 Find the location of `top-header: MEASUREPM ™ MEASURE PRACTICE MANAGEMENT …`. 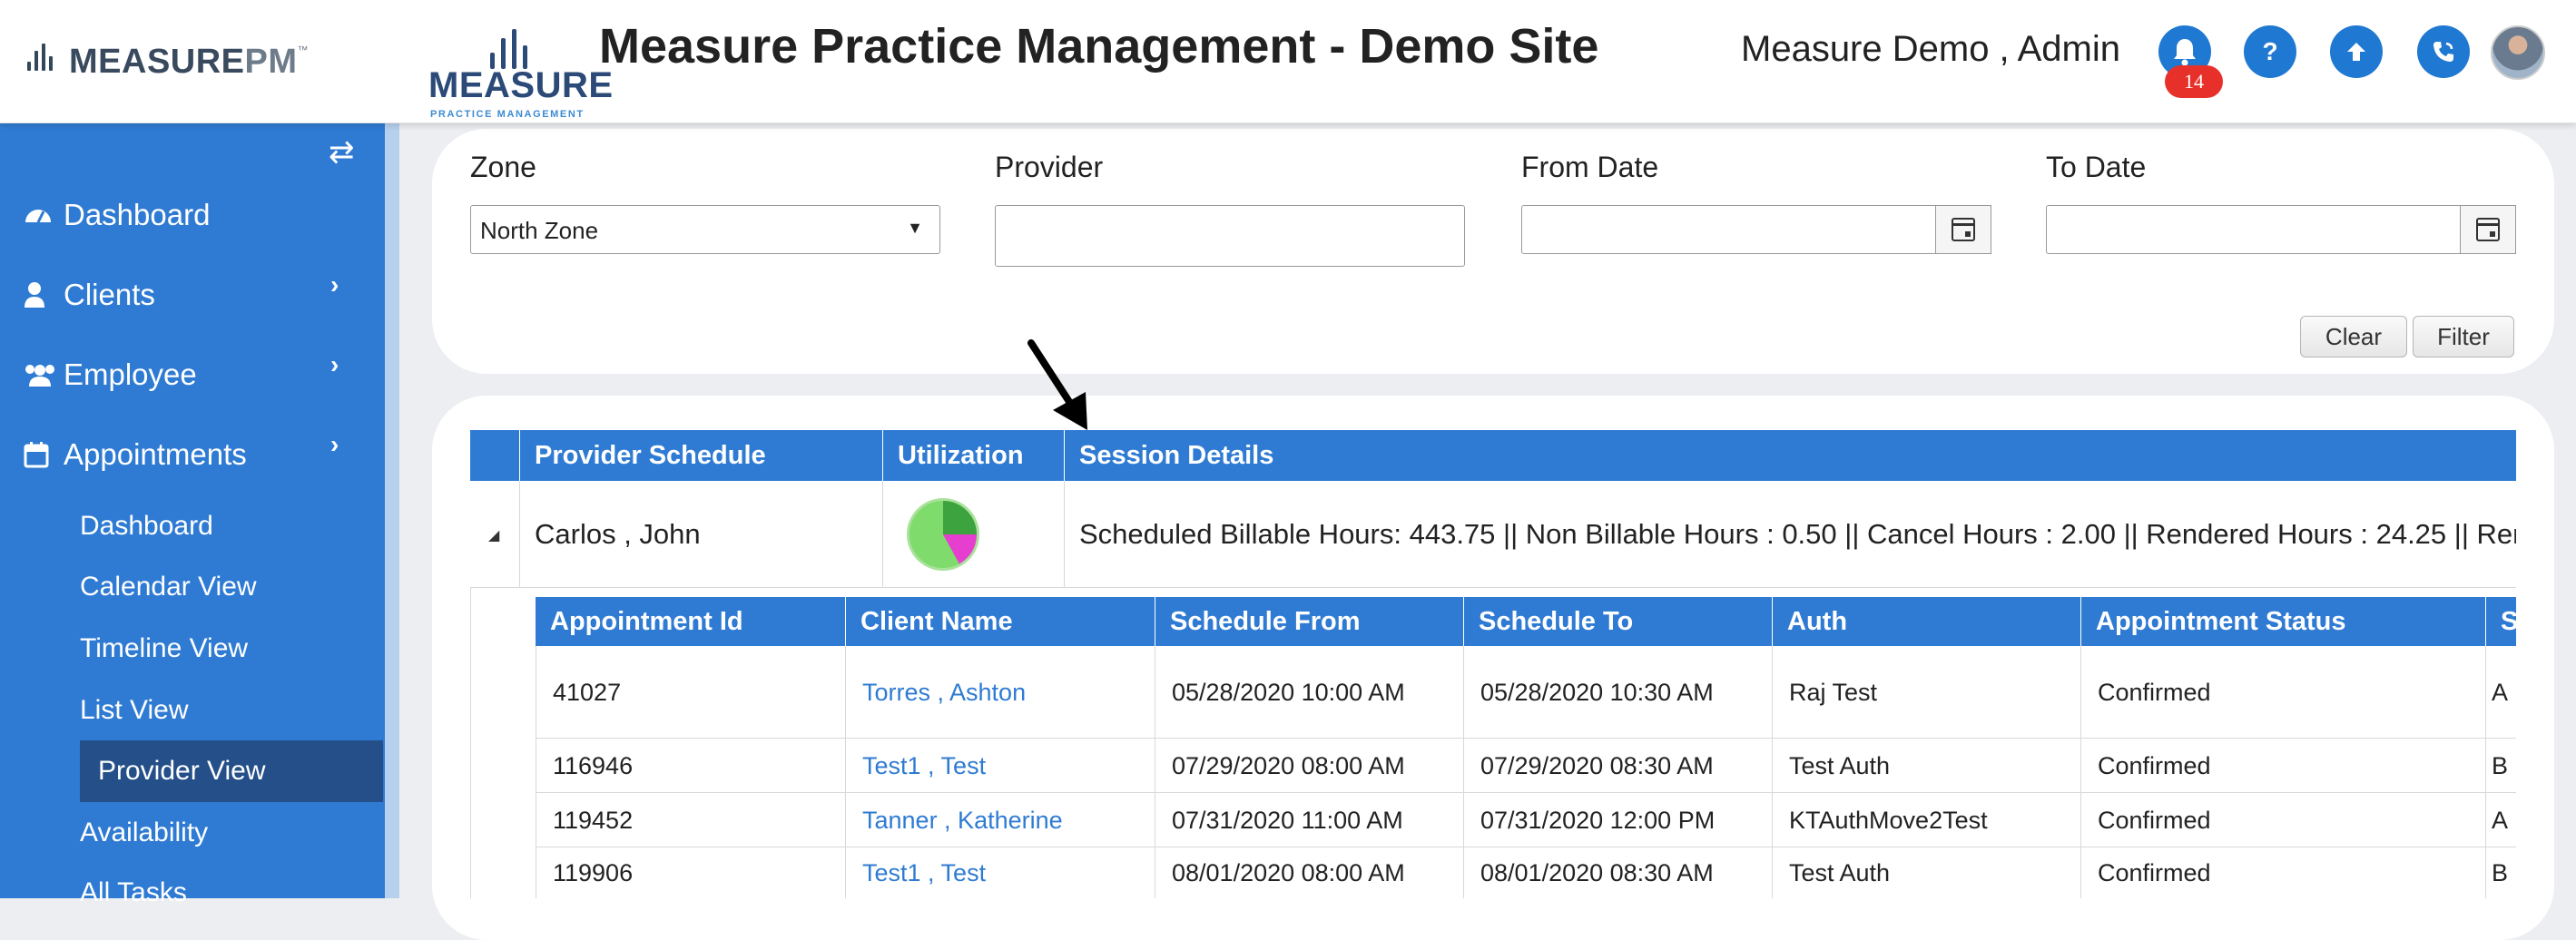

top-header: MEASUREPM ™ MEASURE PRACTICE MANAGEMENT … is located at coordinates (1288, 61).